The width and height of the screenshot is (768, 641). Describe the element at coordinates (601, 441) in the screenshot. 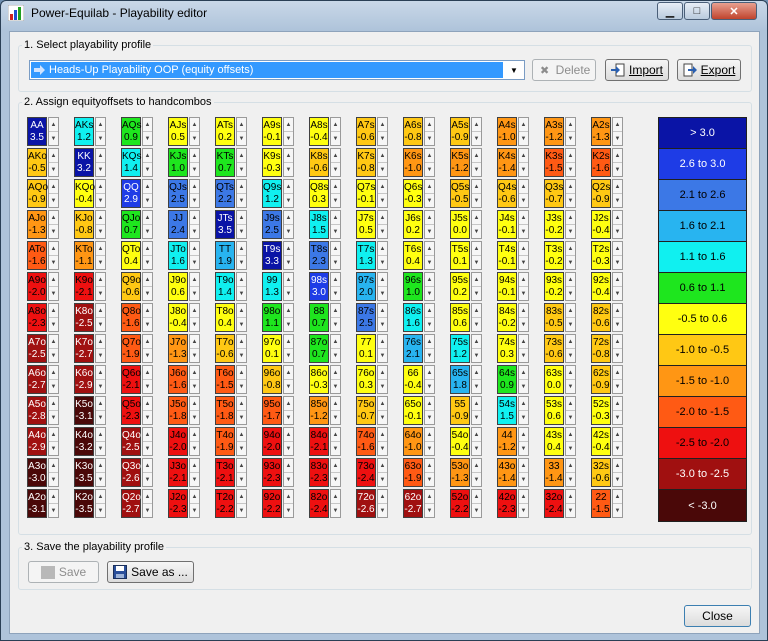

I see `hand-combo-box: 42s -0.4` at that location.